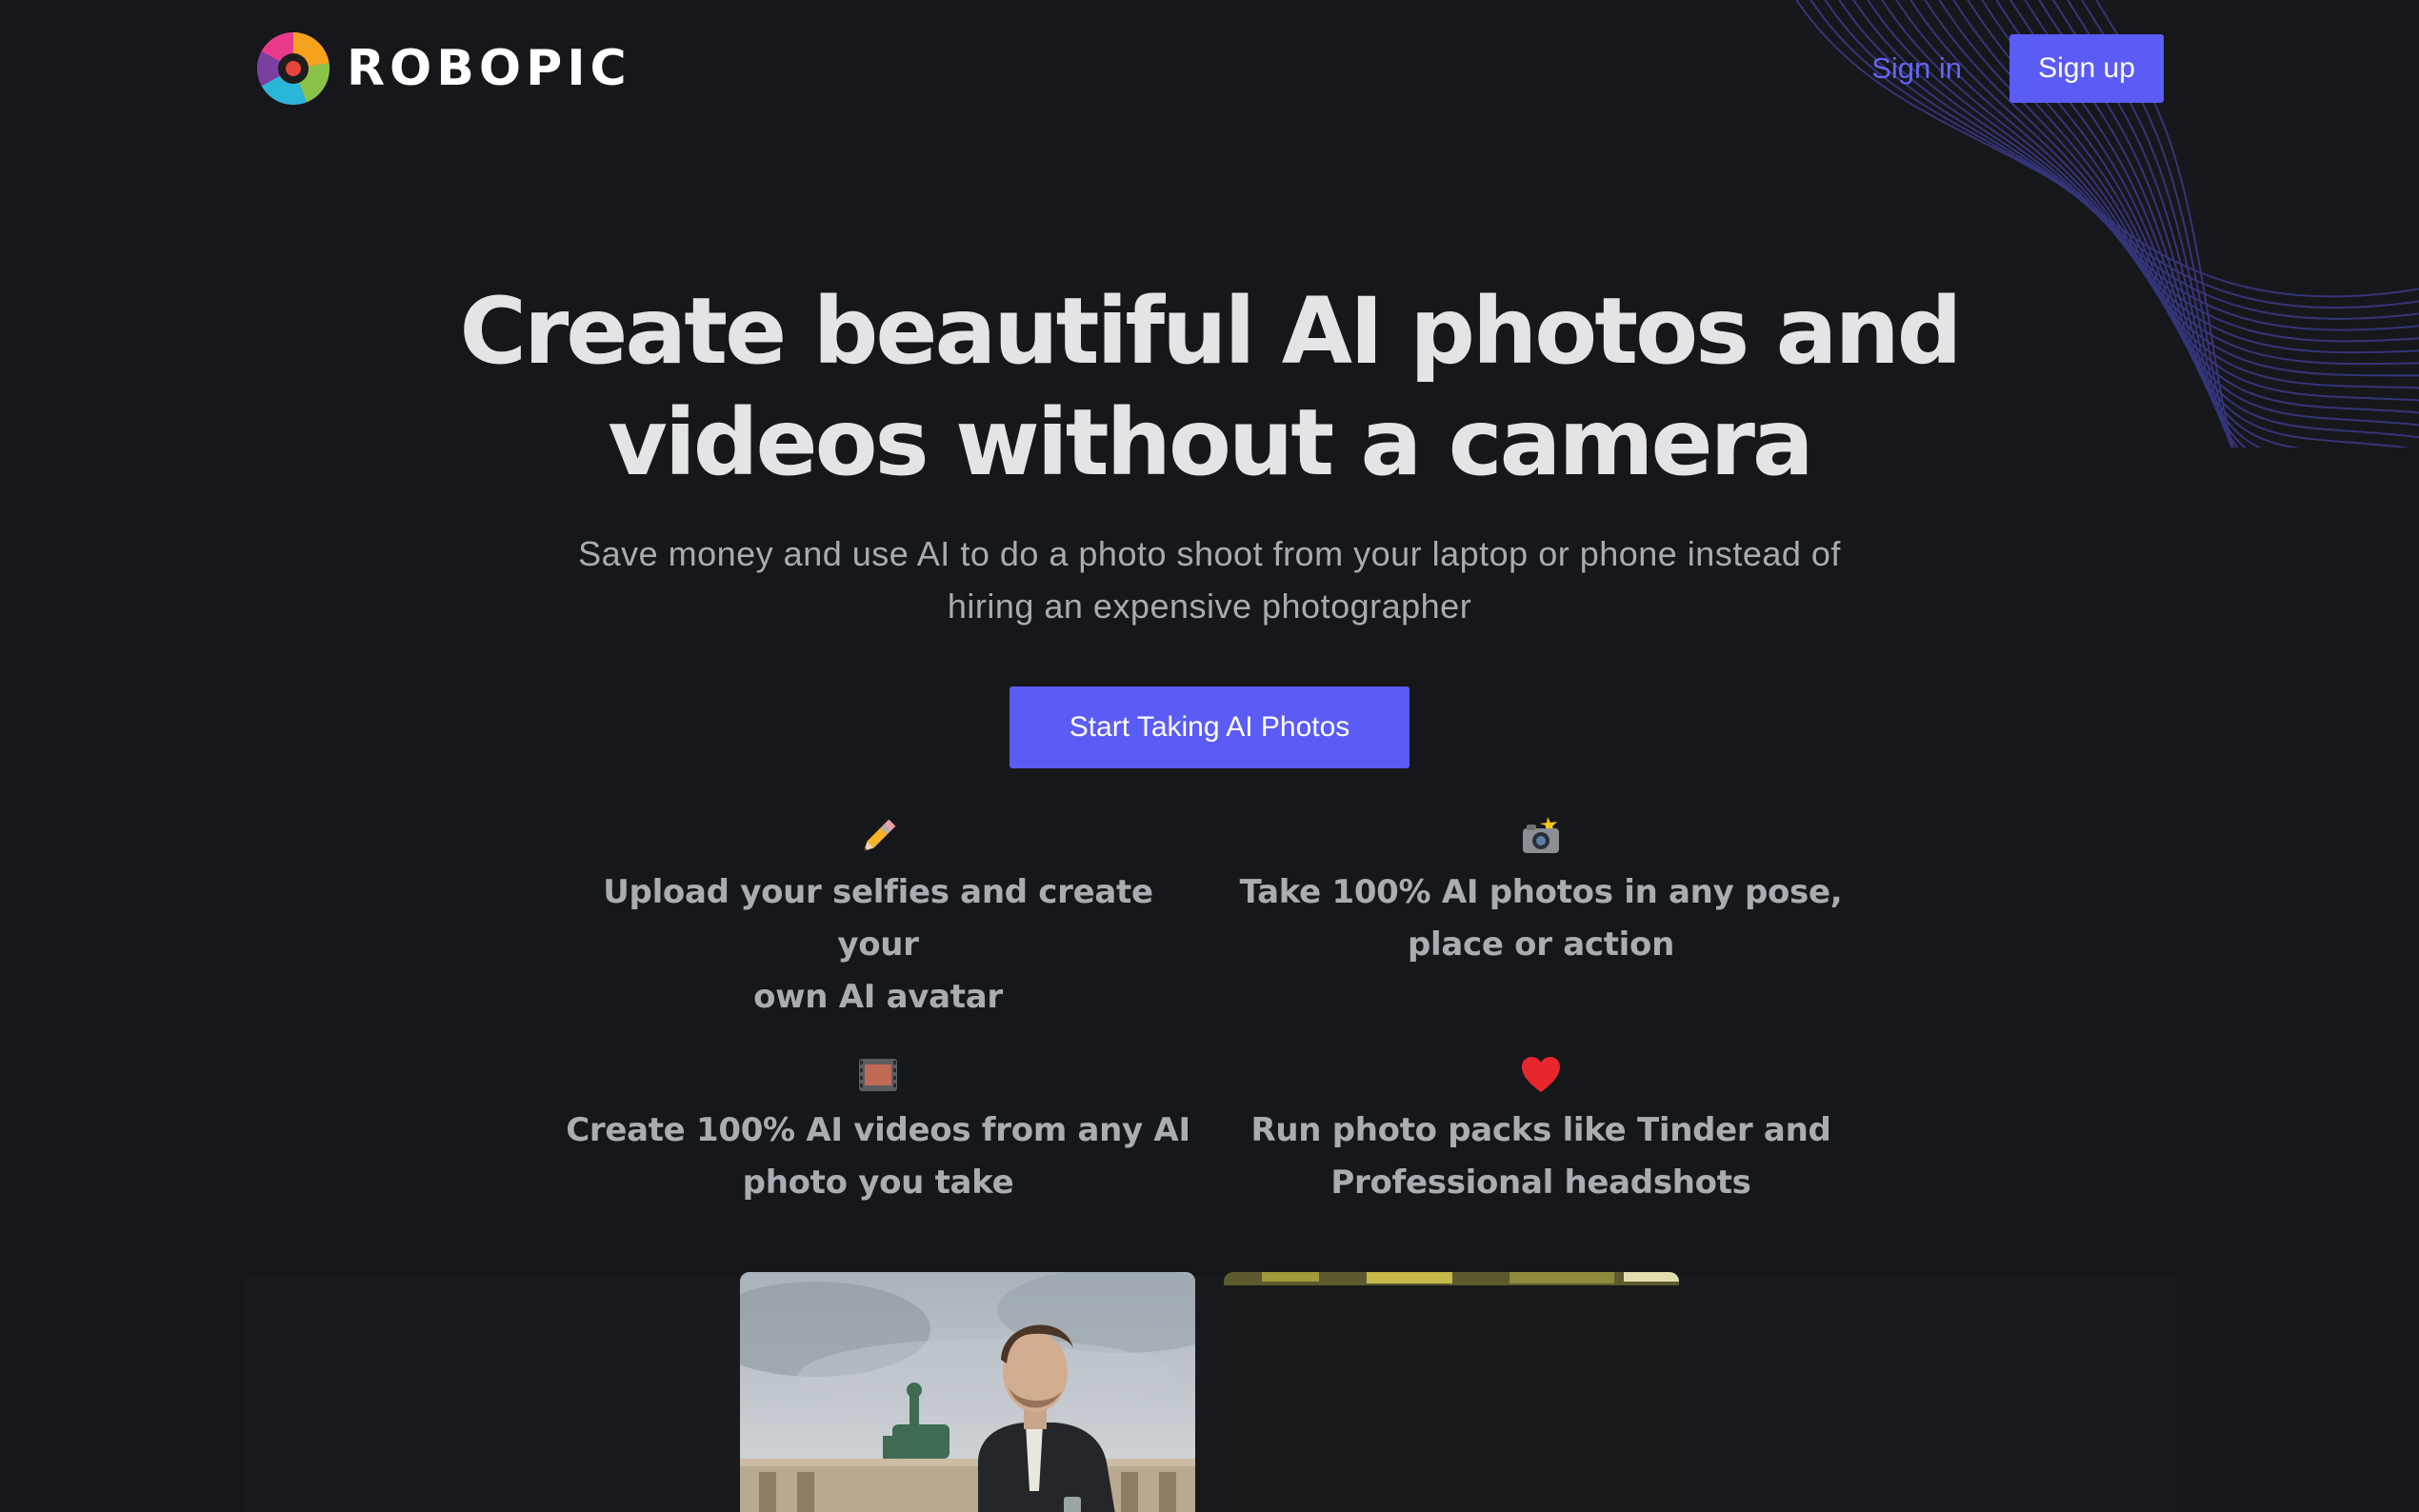  I want to click on camera-aperture-logo-icon, so click(293, 68).